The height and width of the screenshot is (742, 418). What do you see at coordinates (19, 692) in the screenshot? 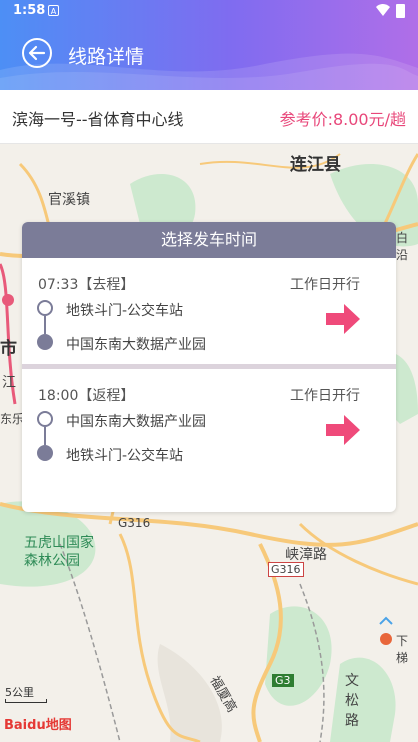
I see `map-scale-label: 5公里` at bounding box center [19, 692].